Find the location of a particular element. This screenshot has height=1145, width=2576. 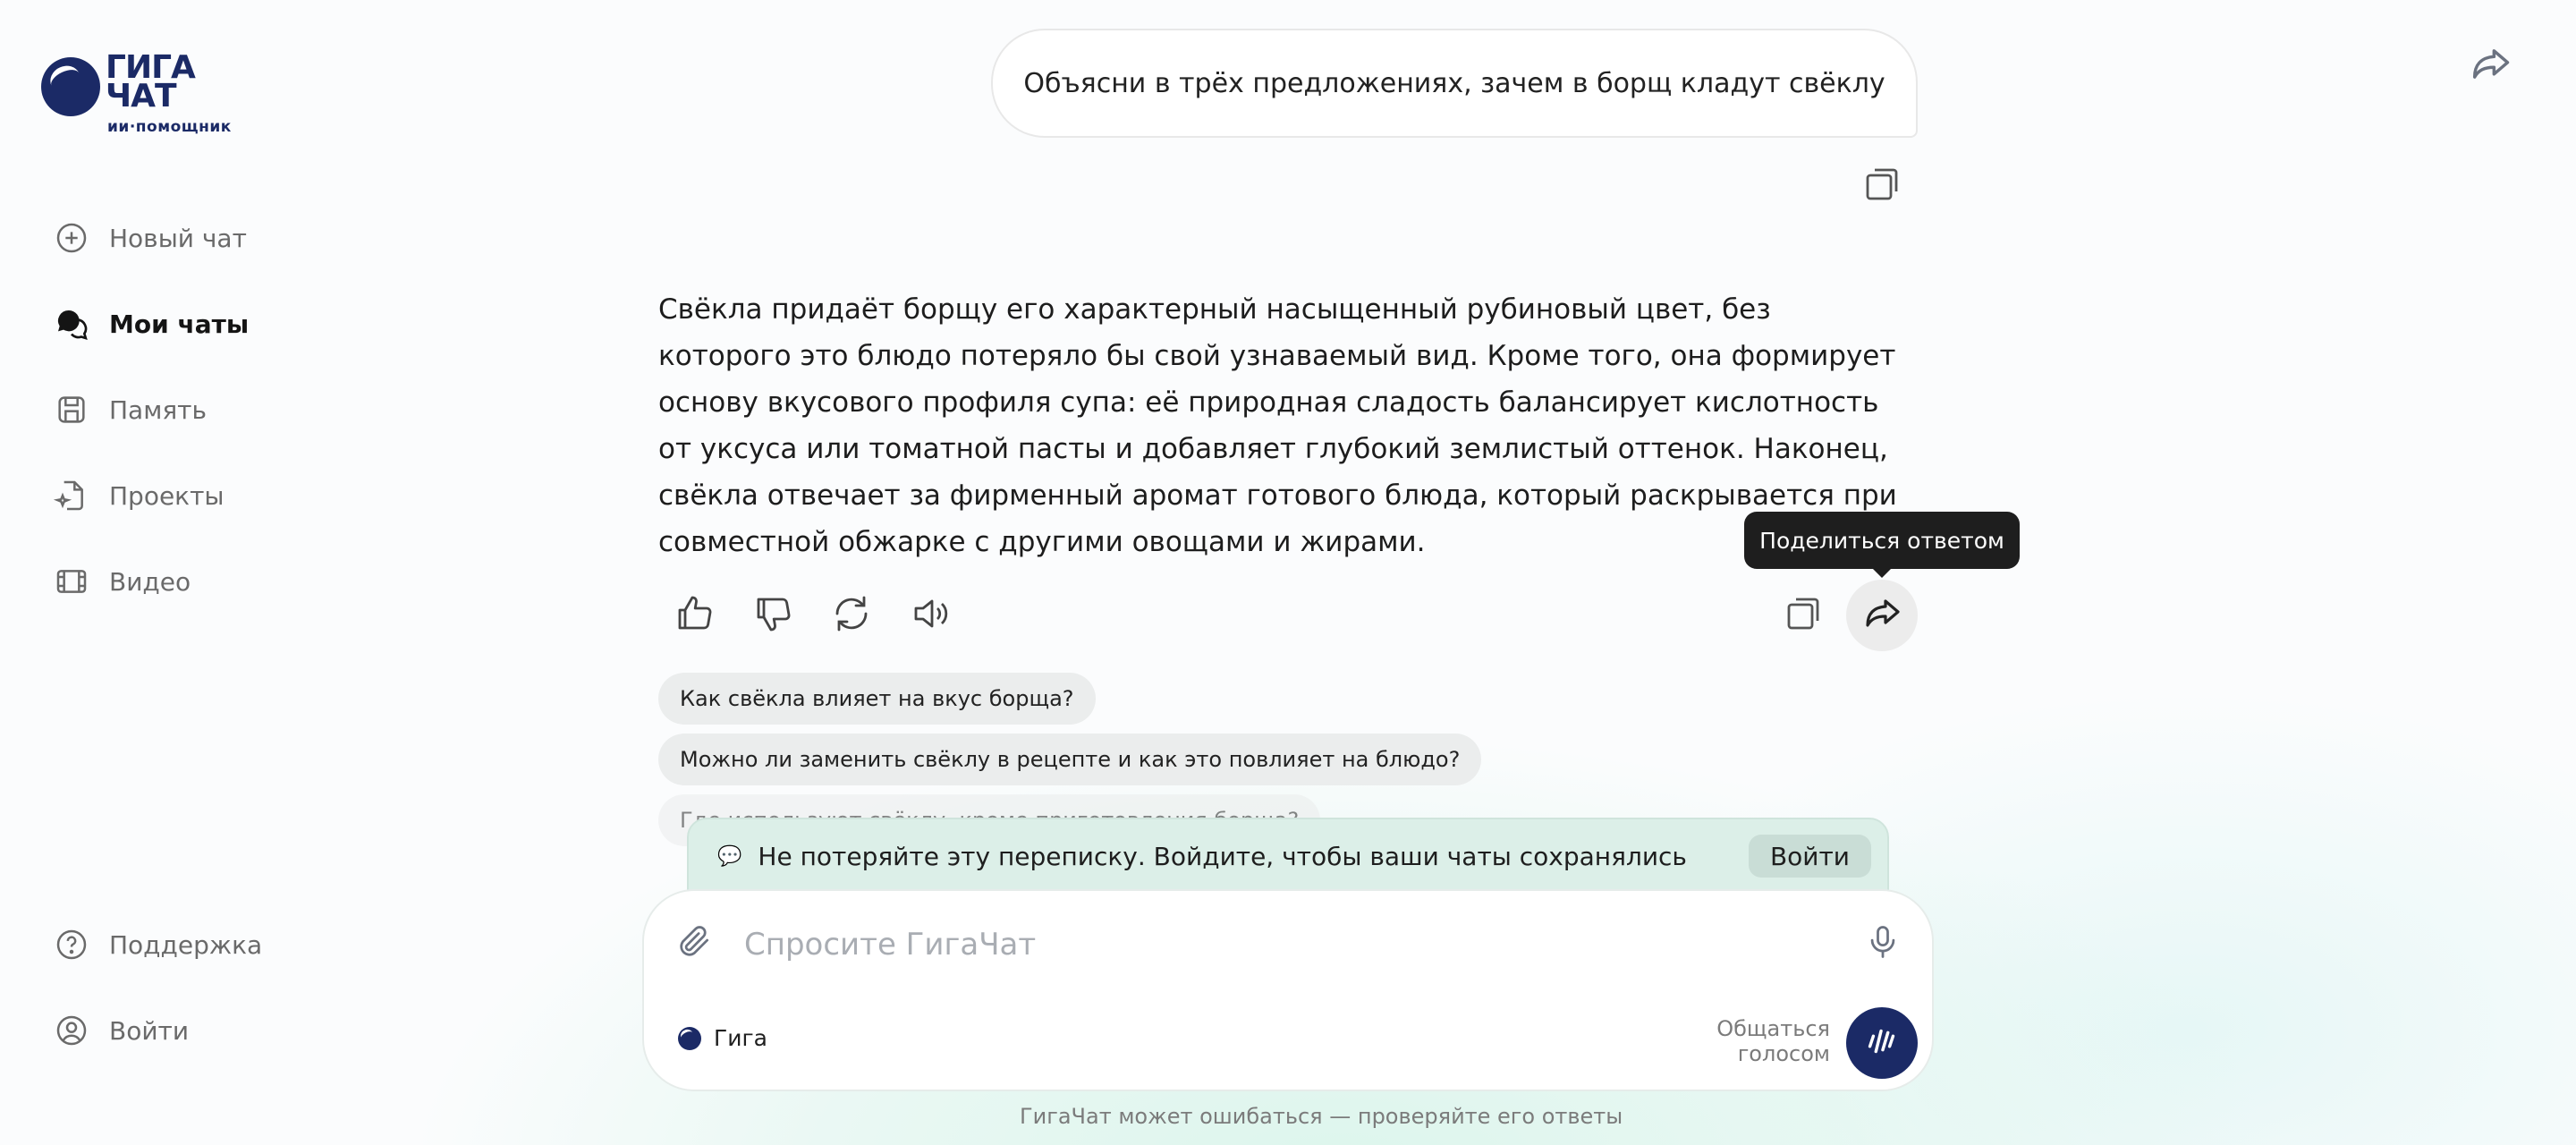

paperclip-icon is located at coordinates (694, 945).